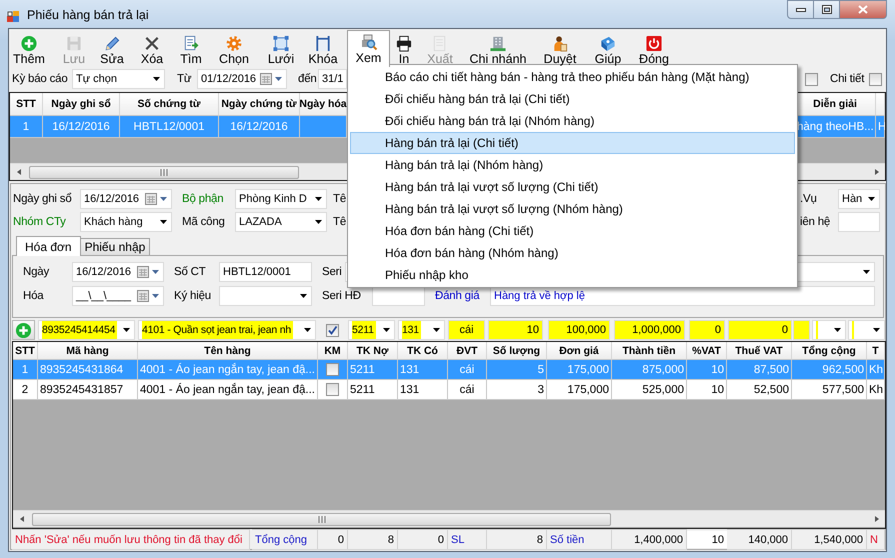 The width and height of the screenshot is (895, 558). Describe the element at coordinates (204, 222) in the screenshot. I see `field-label: Mã công` at that location.